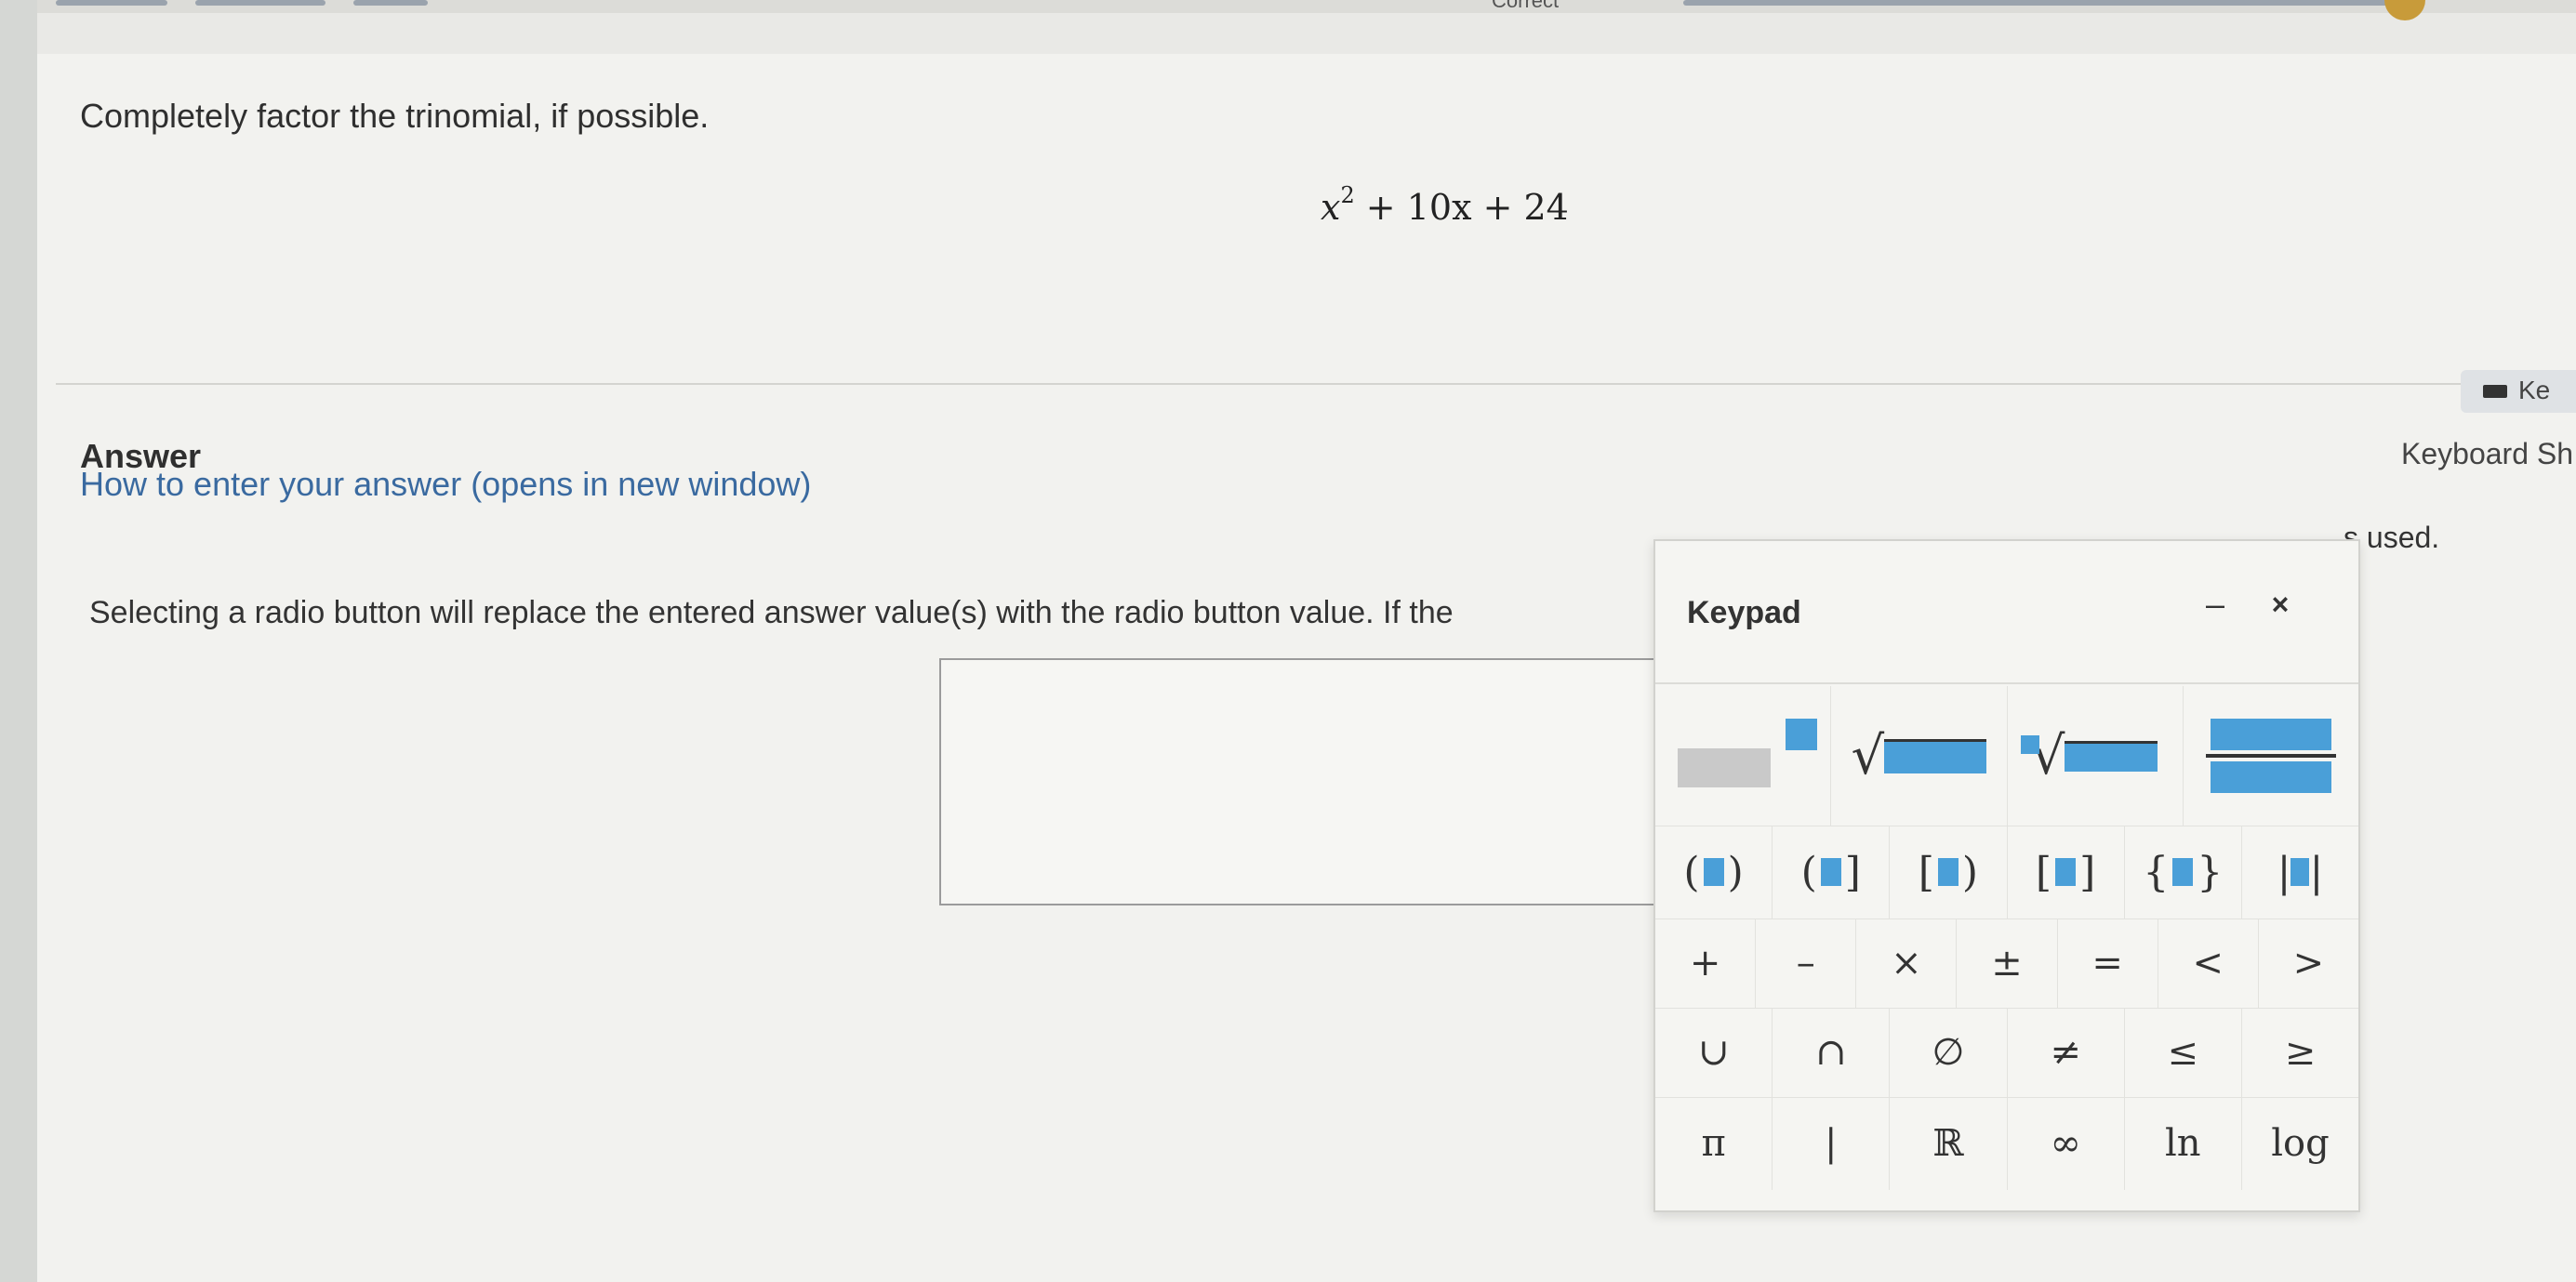 The image size is (2576, 1282). Describe the element at coordinates (2300, 1052) in the screenshot. I see `key-greater-or-equal: ≥` at that location.